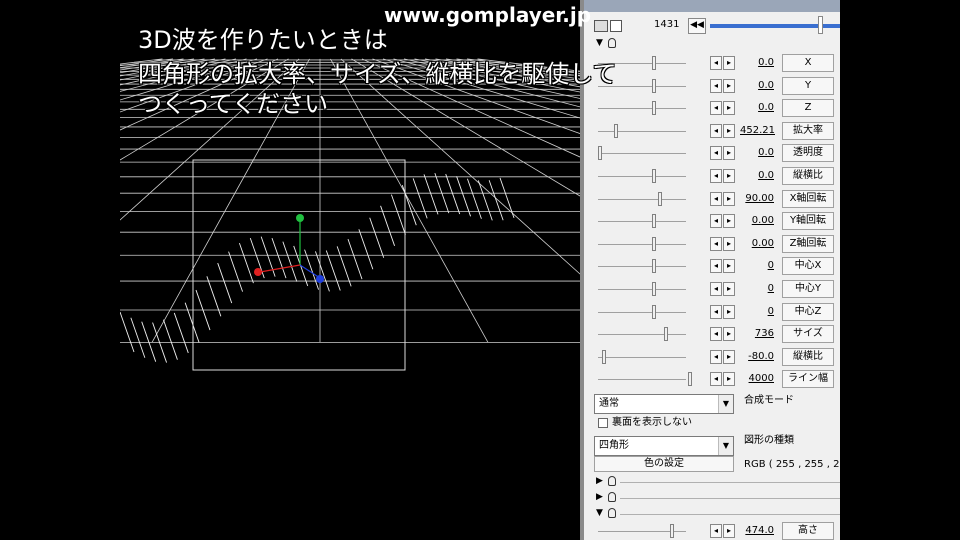 Image resolution: width=960 pixels, height=540 pixels. What do you see at coordinates (808, 108) in the screenshot?
I see `param-label-button: Z` at bounding box center [808, 108].